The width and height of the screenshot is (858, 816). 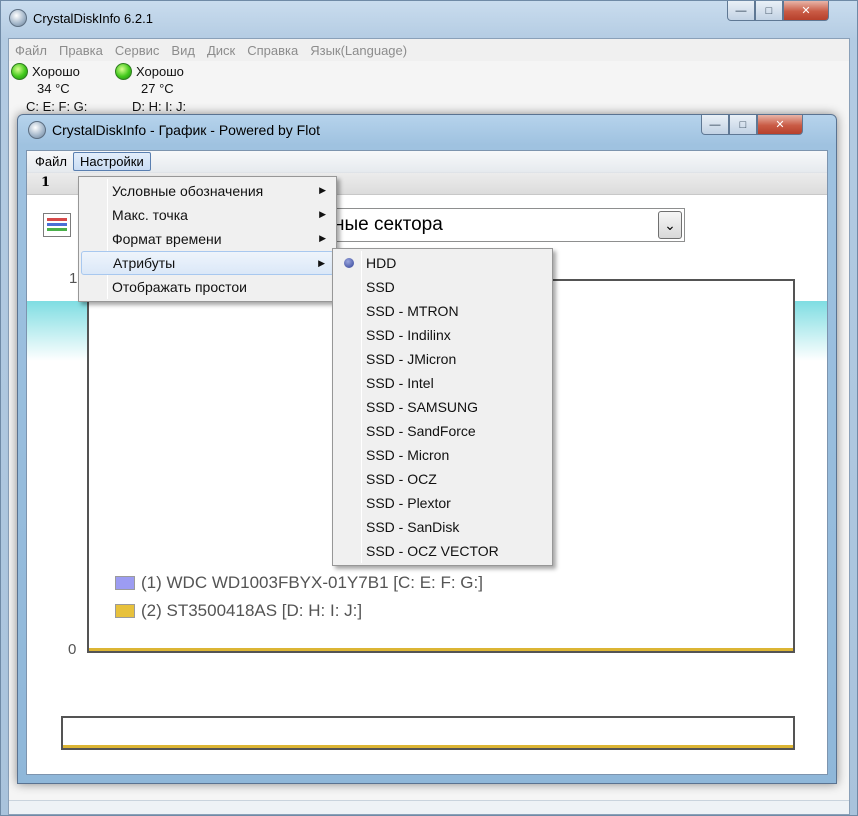 What do you see at coordinates (81, 50) in the screenshot?
I see `main-menu-edit: Правка` at bounding box center [81, 50].